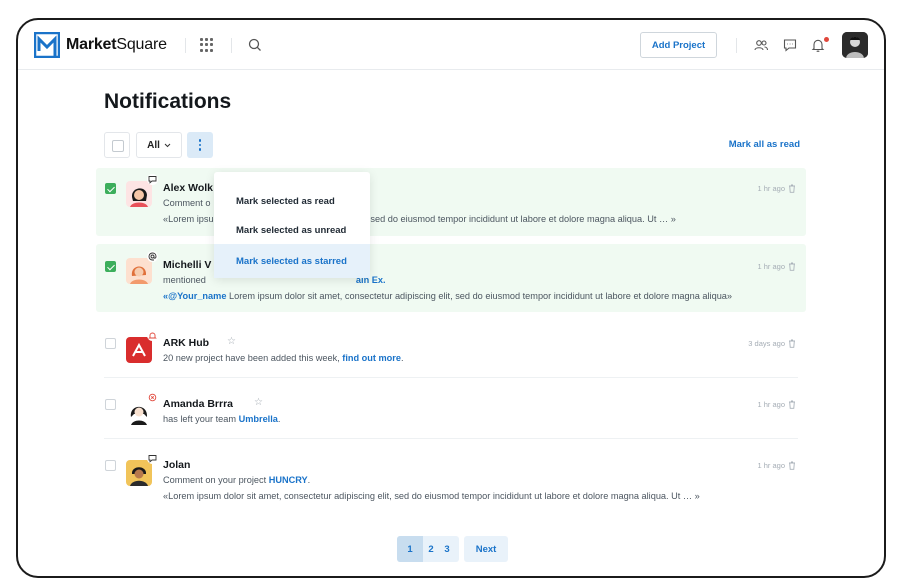  Describe the element at coordinates (772, 343) in the screenshot. I see `timestamp: 3 days ago` at that location.